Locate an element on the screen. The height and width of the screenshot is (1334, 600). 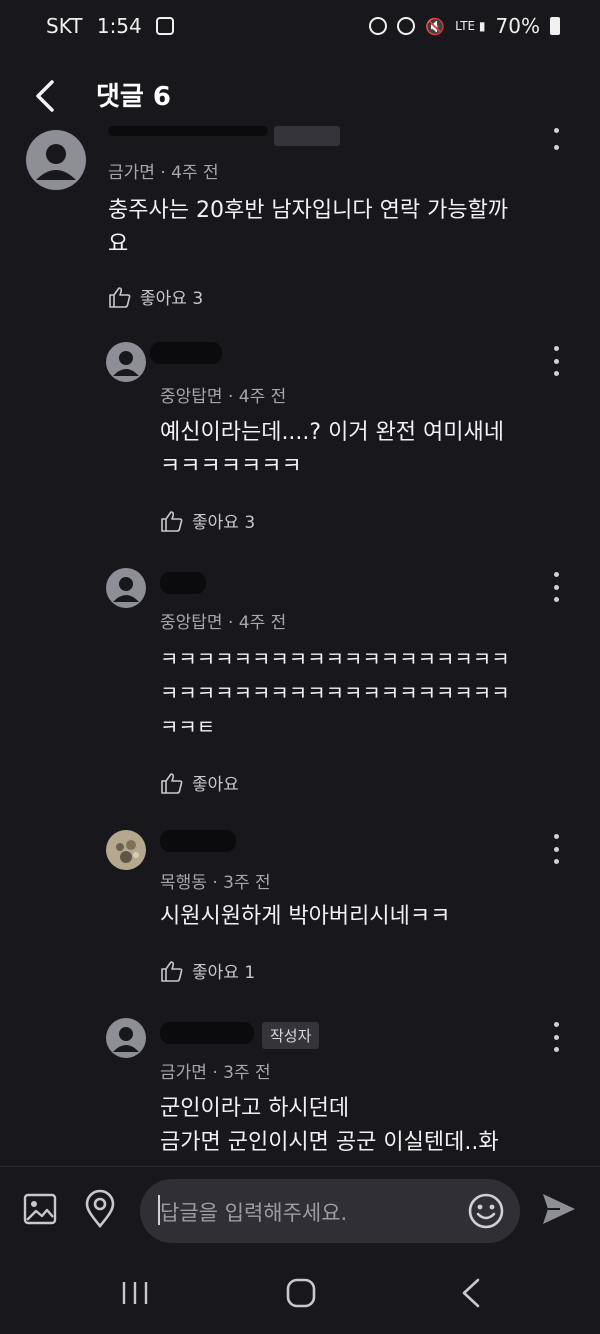
author-badge: 작성자 is located at coordinates (291, 1035).